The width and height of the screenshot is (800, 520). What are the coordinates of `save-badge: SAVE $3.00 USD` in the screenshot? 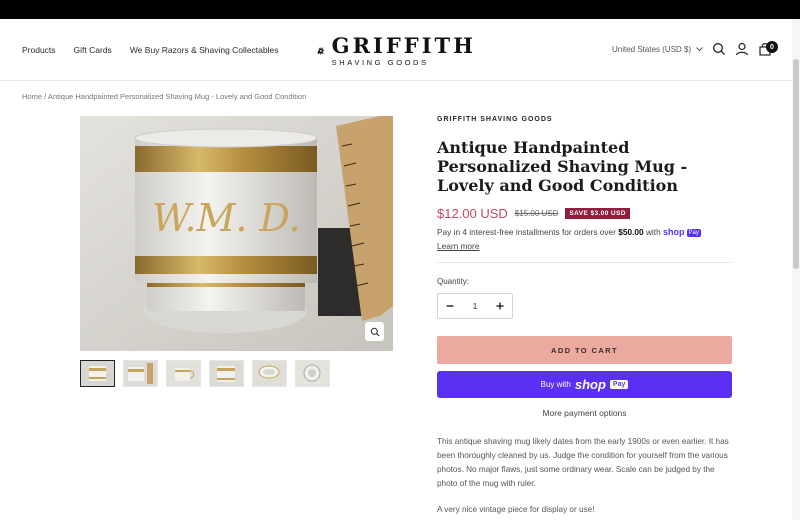 It's located at (597, 213).